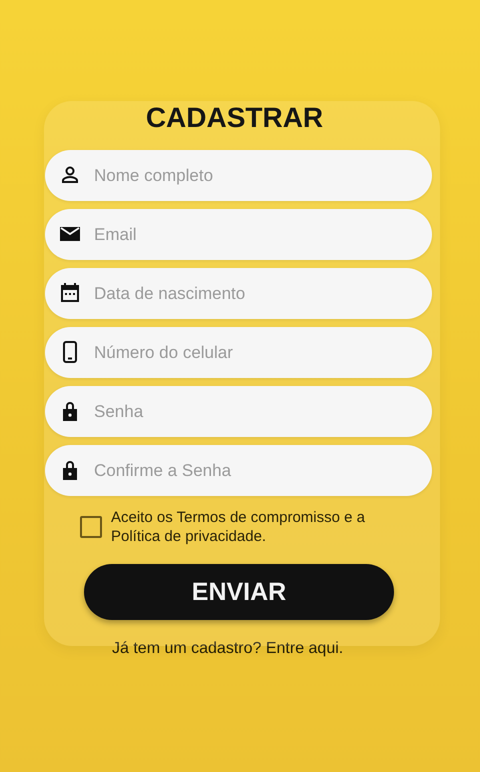  Describe the element at coordinates (91, 527) in the screenshot. I see `terms-checkbox` at that location.